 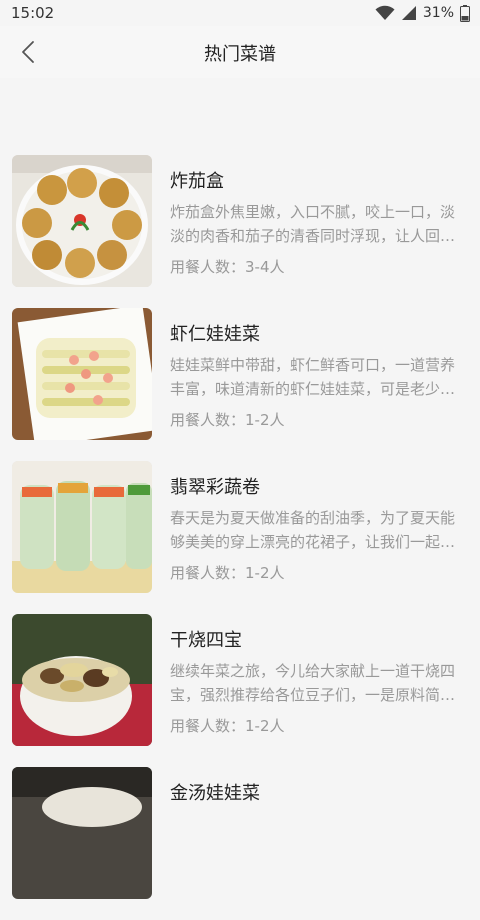 I want to click on recipe-title: 金汤娃娃菜, so click(x=215, y=793).